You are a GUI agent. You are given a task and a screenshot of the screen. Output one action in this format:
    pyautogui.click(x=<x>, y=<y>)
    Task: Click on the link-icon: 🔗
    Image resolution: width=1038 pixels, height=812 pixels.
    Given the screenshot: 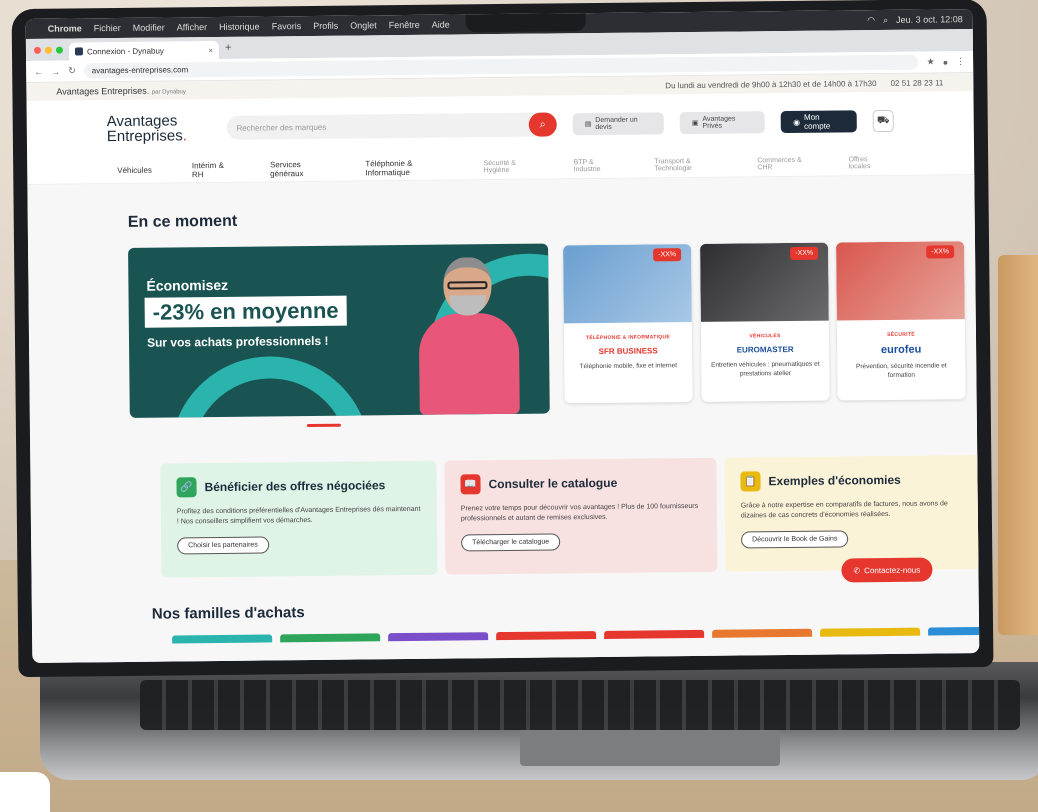 What is the action you would take?
    pyautogui.click(x=186, y=487)
    